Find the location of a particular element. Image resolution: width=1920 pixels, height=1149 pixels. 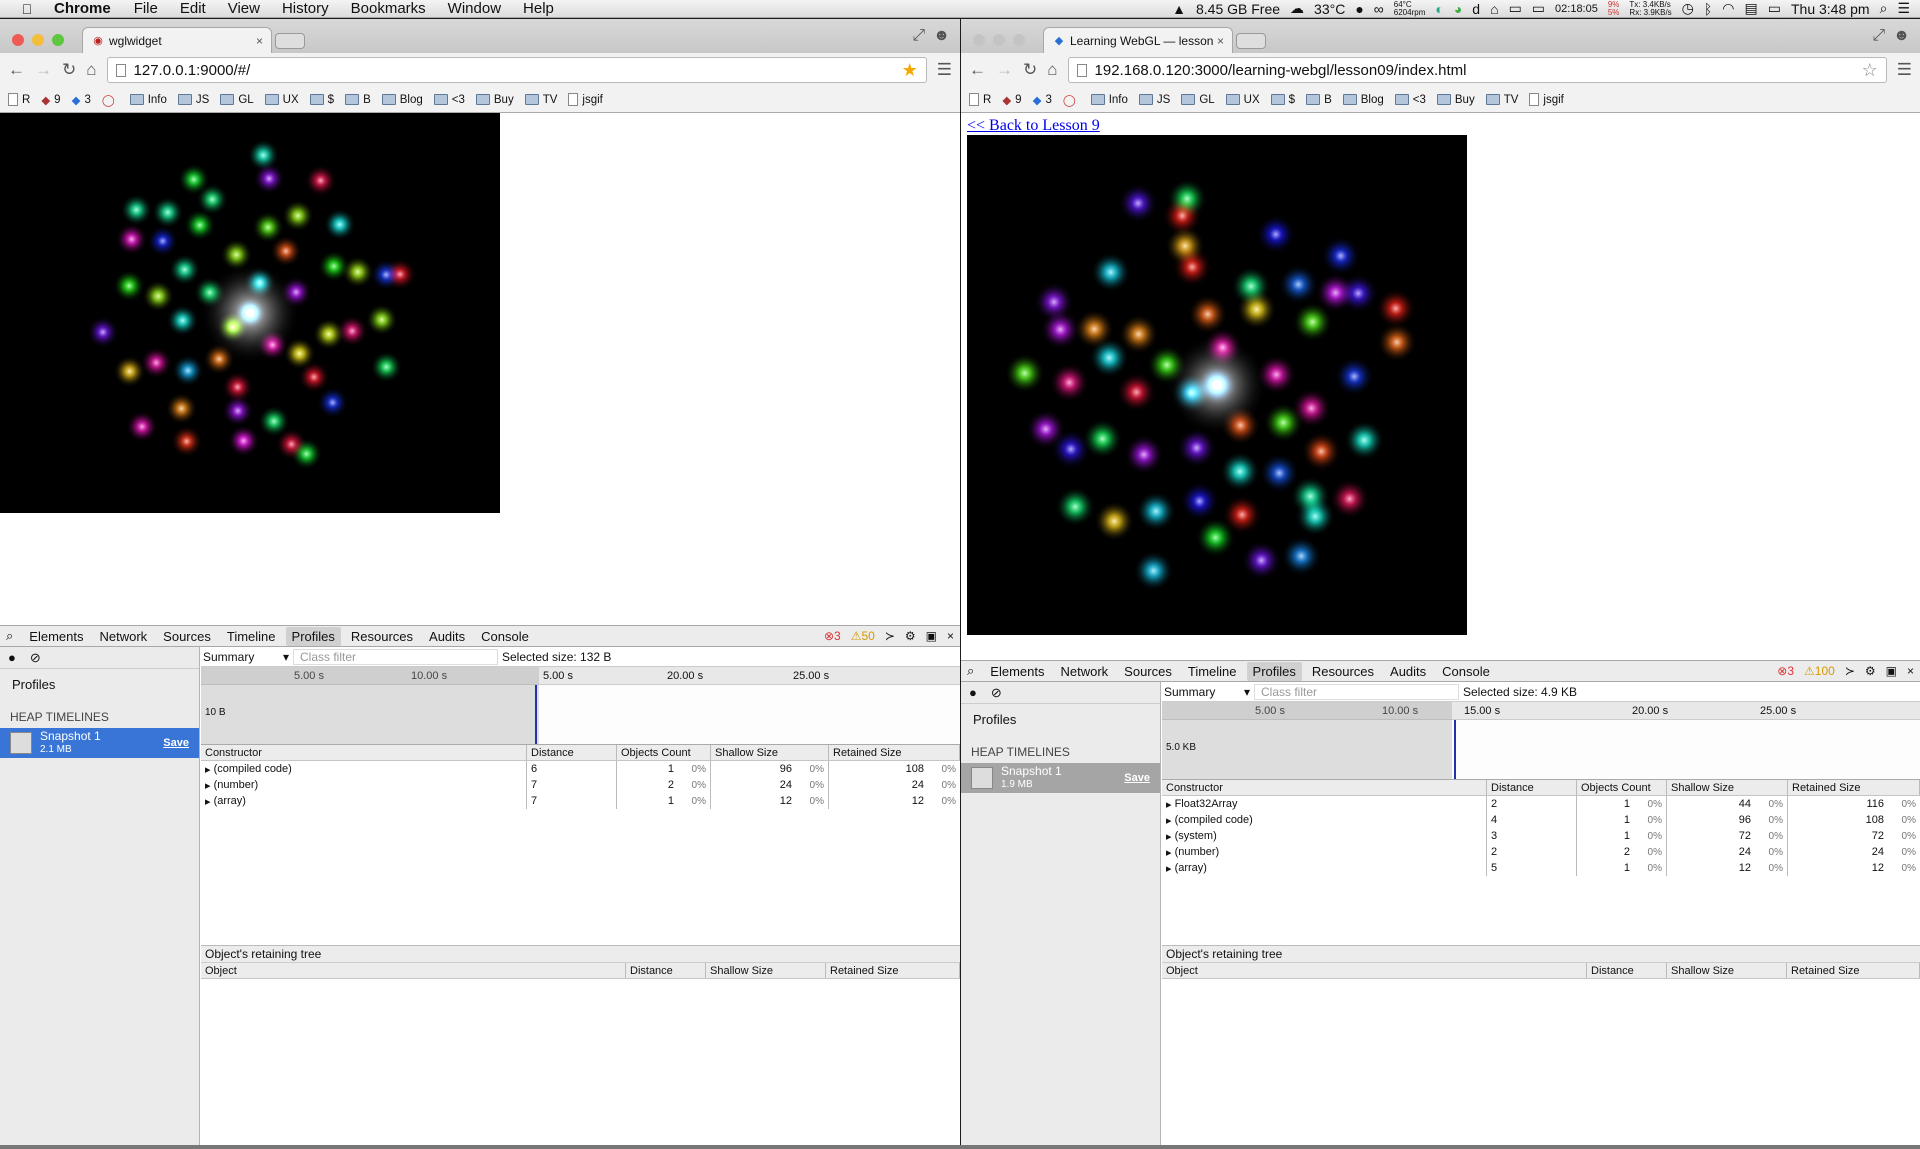

bookmark-item: Info is located at coordinates (1109, 100).